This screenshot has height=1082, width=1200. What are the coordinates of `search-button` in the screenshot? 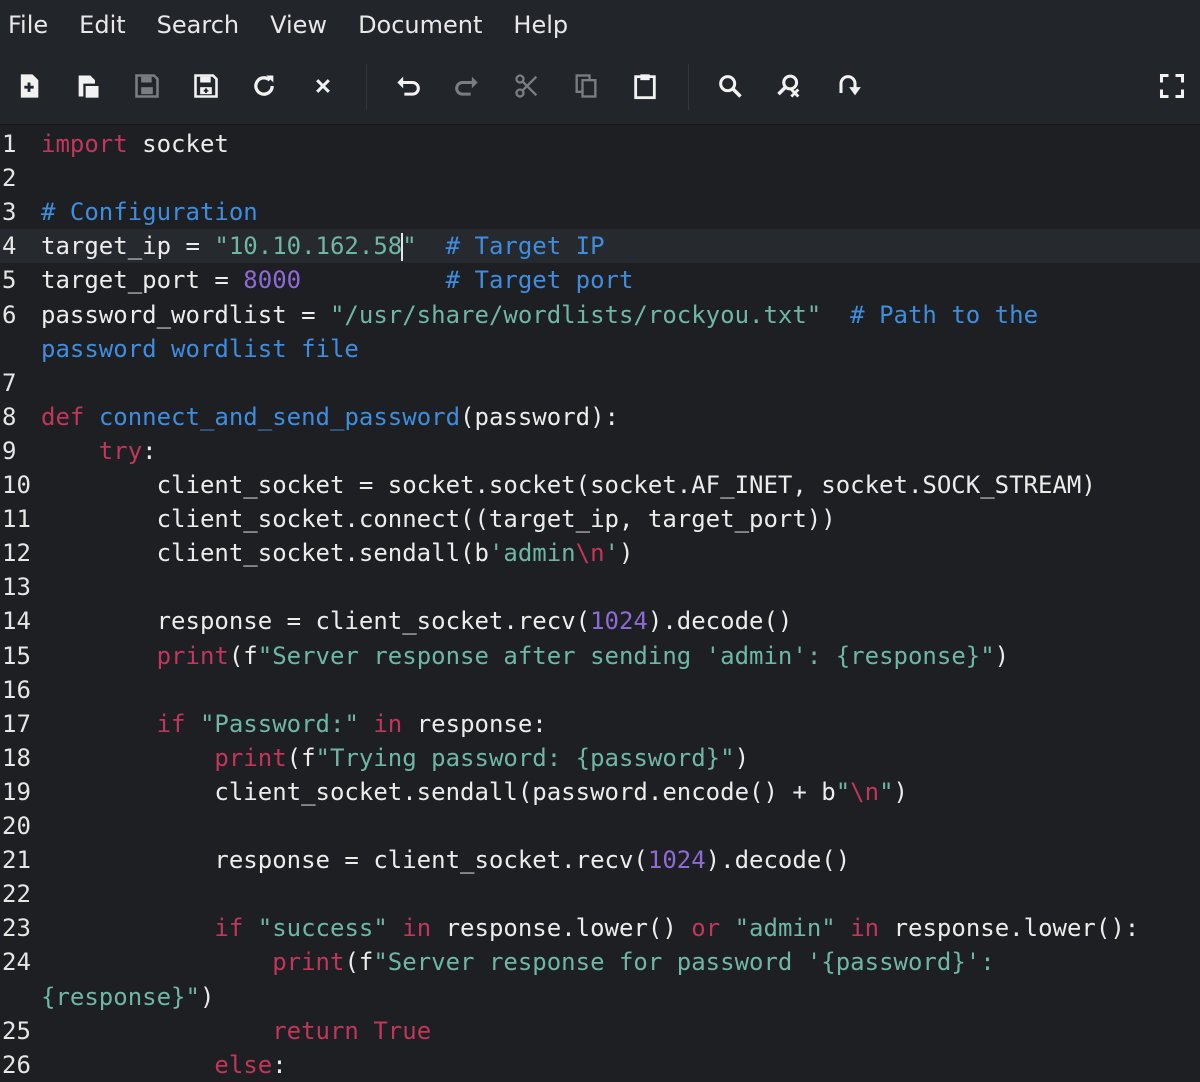 It's located at (730, 86).